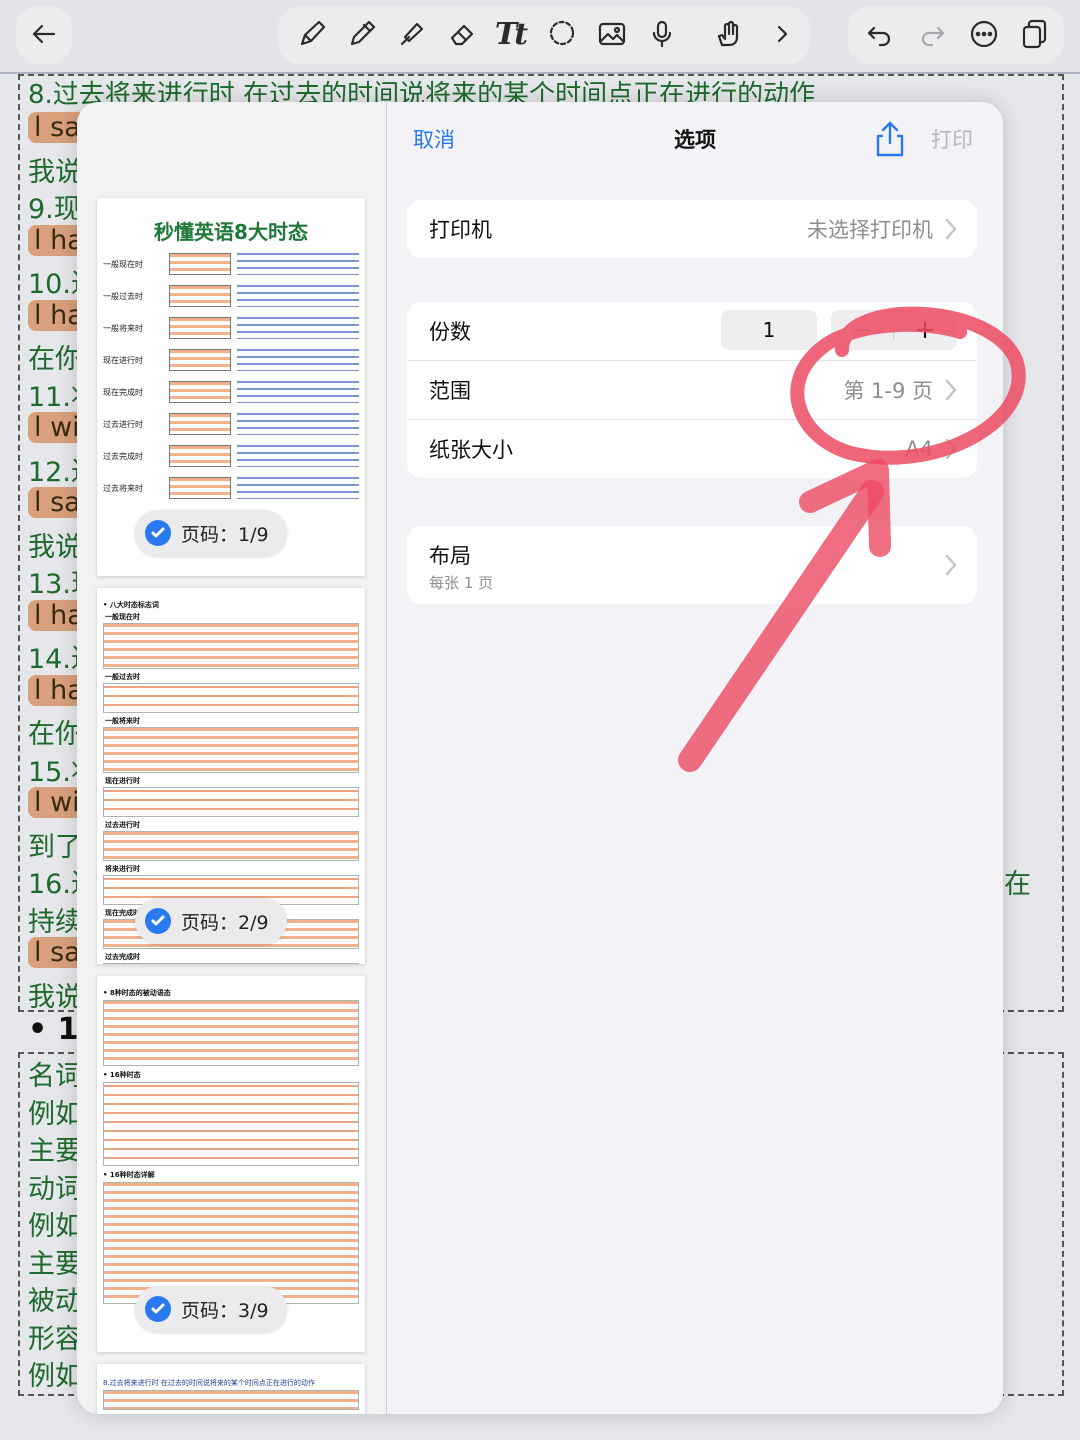  I want to click on copies-label: 份数, so click(450, 332).